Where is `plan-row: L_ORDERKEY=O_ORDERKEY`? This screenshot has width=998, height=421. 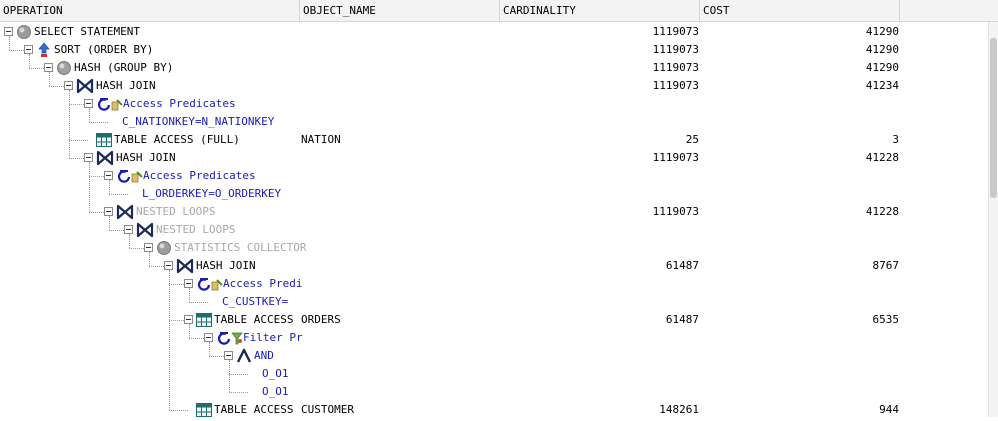
plan-row: L_ORDERKEY=O_ORDERKEY is located at coordinates (494, 194).